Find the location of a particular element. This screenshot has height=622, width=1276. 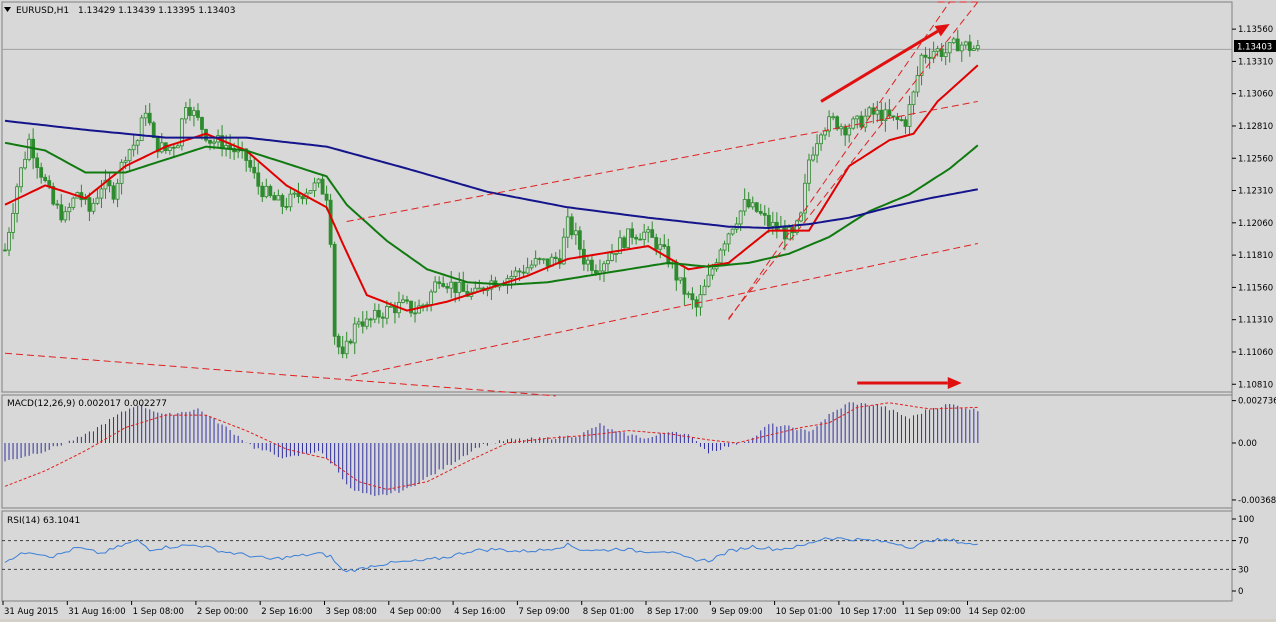

rsi-tick-label: 100 is located at coordinates (1246, 520).